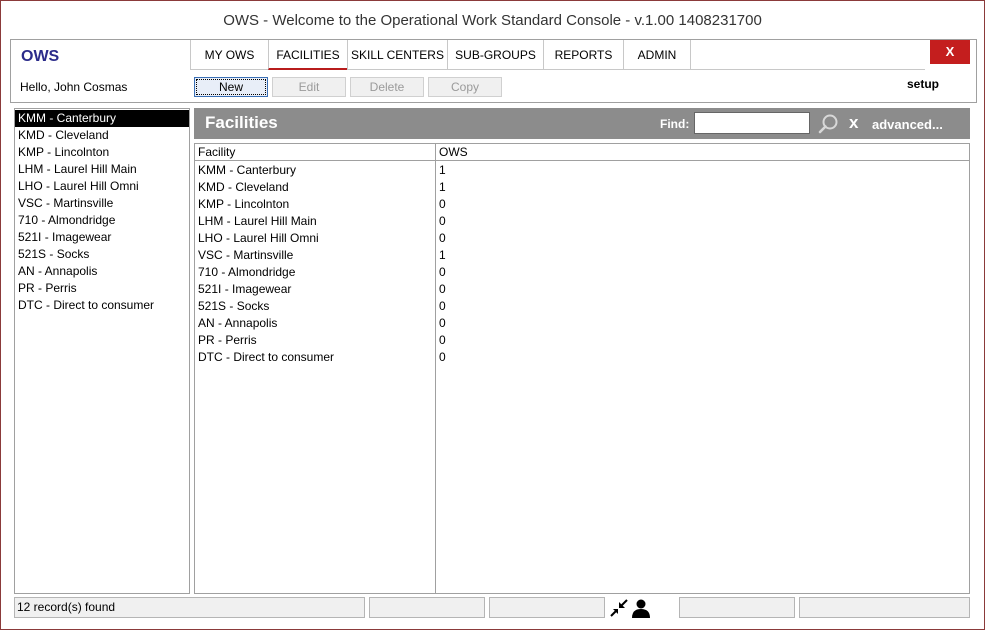  What do you see at coordinates (752, 123) in the screenshot?
I see `search-input` at bounding box center [752, 123].